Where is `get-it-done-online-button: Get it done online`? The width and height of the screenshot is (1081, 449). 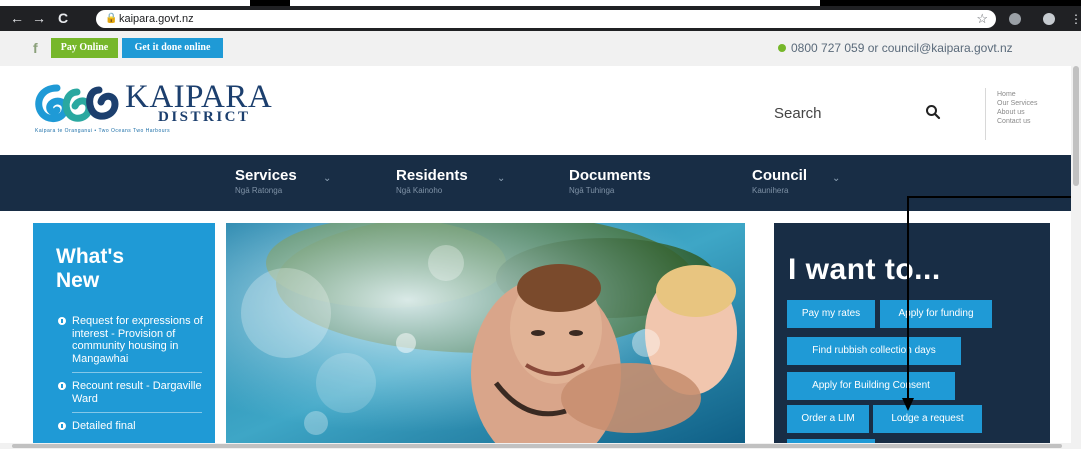 get-it-done-online-button: Get it done online is located at coordinates (172, 48).